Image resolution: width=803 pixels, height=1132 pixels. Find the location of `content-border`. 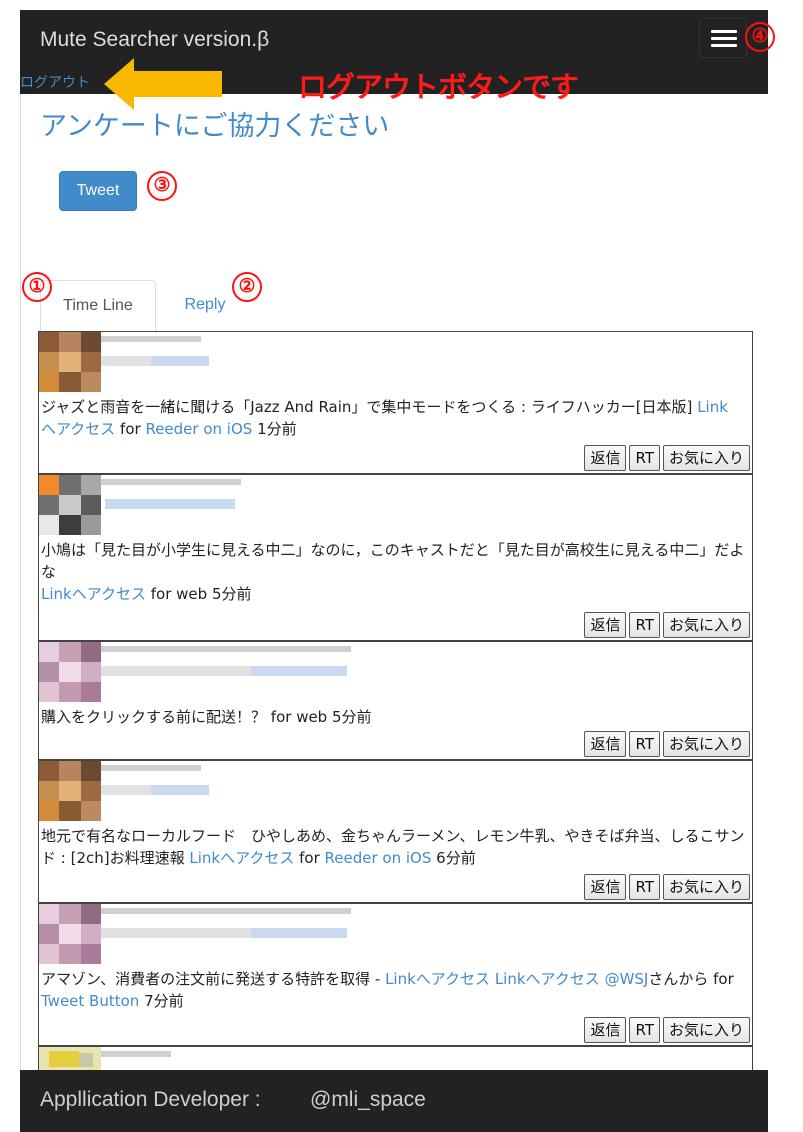

content-border is located at coordinates (20, 582).